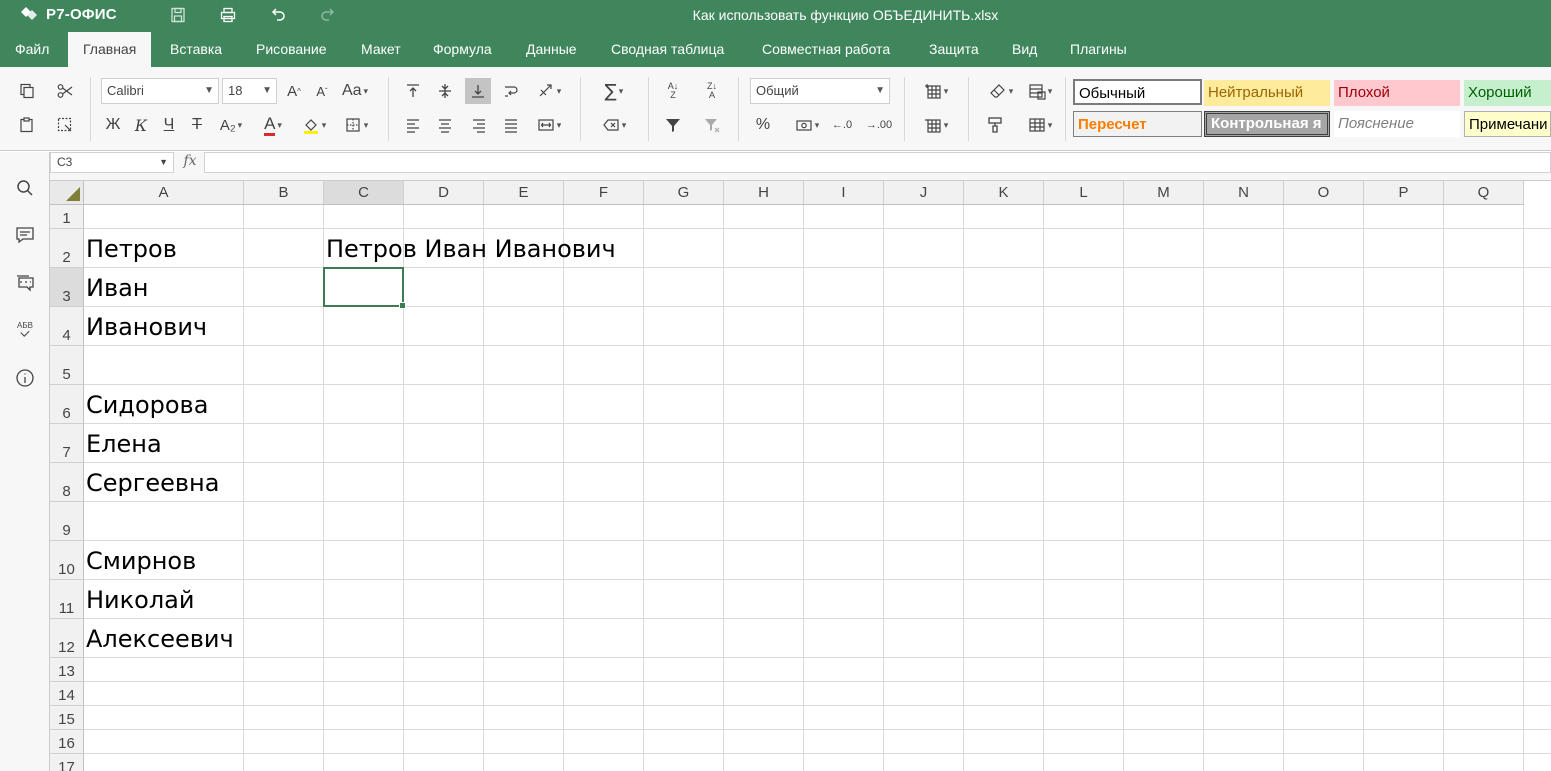 The height and width of the screenshot is (771, 1551). Describe the element at coordinates (1397, 124) in the screenshot. I see `style-explanatory: Пояснение` at that location.